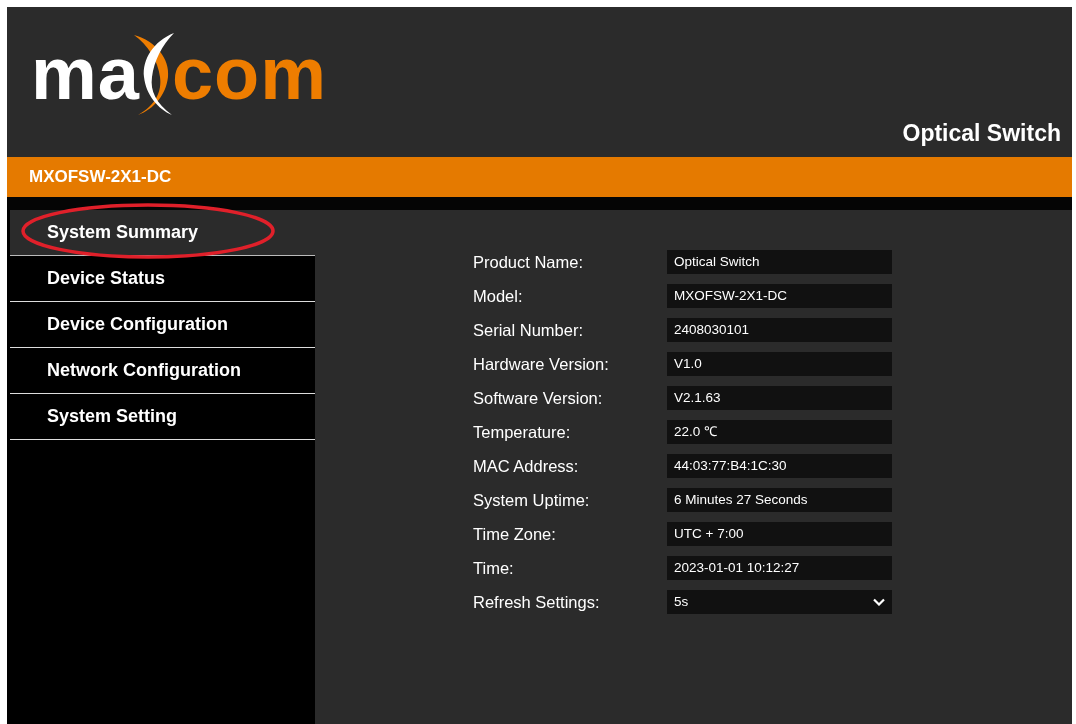  I want to click on field-value: 44:03:77:B4:1C:30, so click(779, 466).